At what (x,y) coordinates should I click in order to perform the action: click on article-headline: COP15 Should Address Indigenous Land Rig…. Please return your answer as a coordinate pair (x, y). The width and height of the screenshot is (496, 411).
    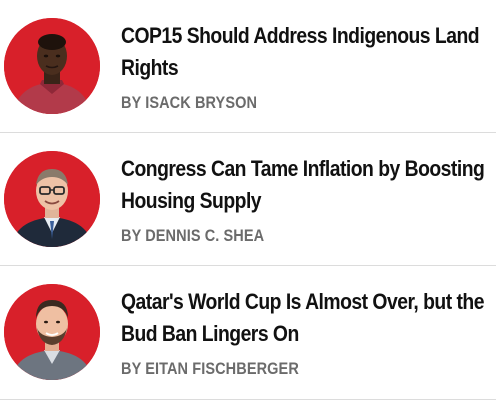
    Looking at the image, I should click on (306, 52).